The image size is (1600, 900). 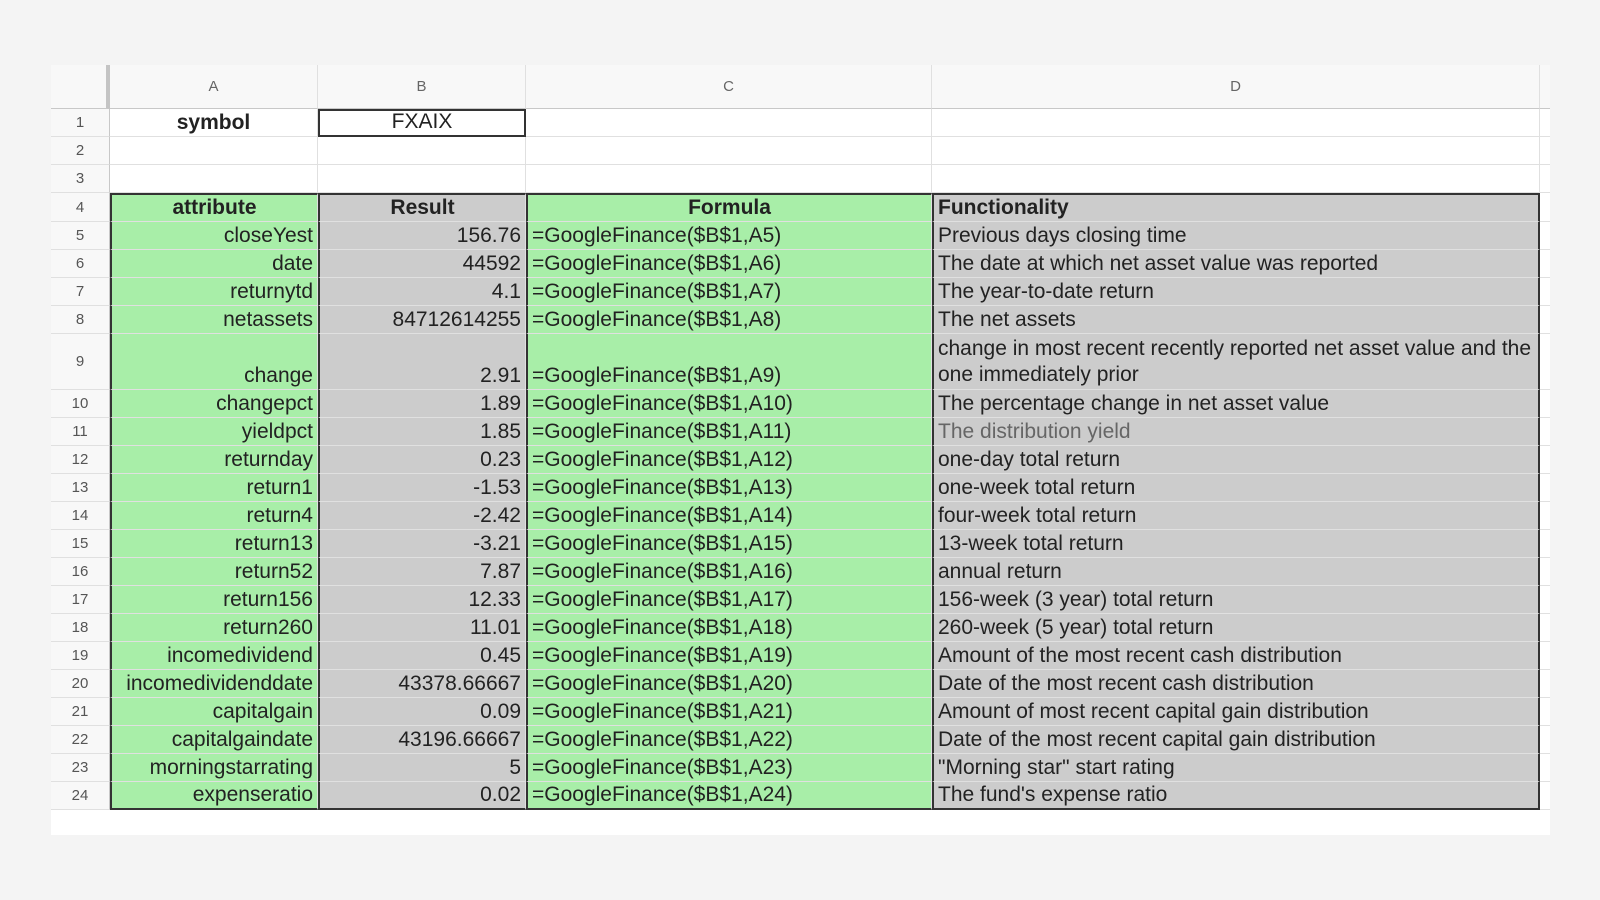 I want to click on row-header: 24, so click(x=80, y=796).